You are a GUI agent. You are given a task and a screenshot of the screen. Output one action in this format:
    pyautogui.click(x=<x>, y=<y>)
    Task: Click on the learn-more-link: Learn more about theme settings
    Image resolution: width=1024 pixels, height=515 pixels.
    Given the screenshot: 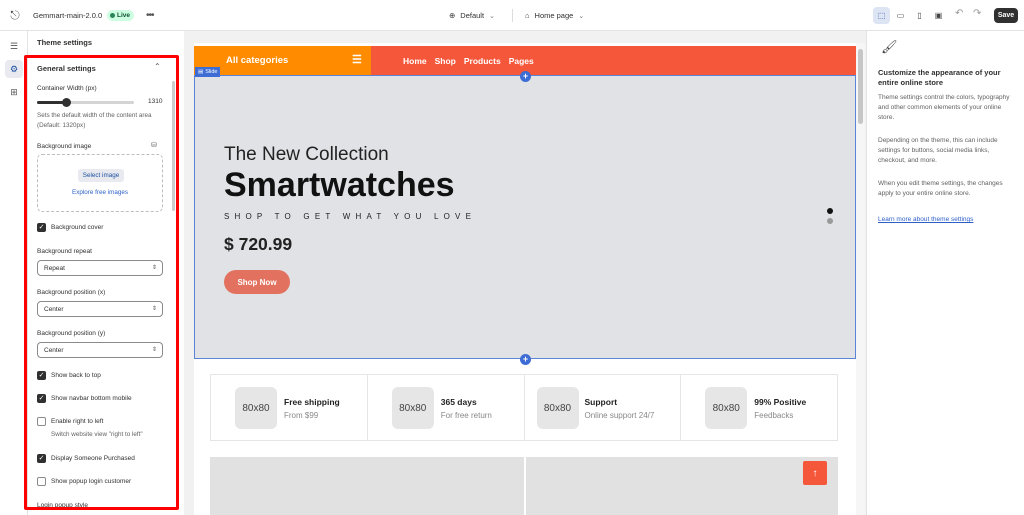 What is the action you would take?
    pyautogui.click(x=925, y=219)
    